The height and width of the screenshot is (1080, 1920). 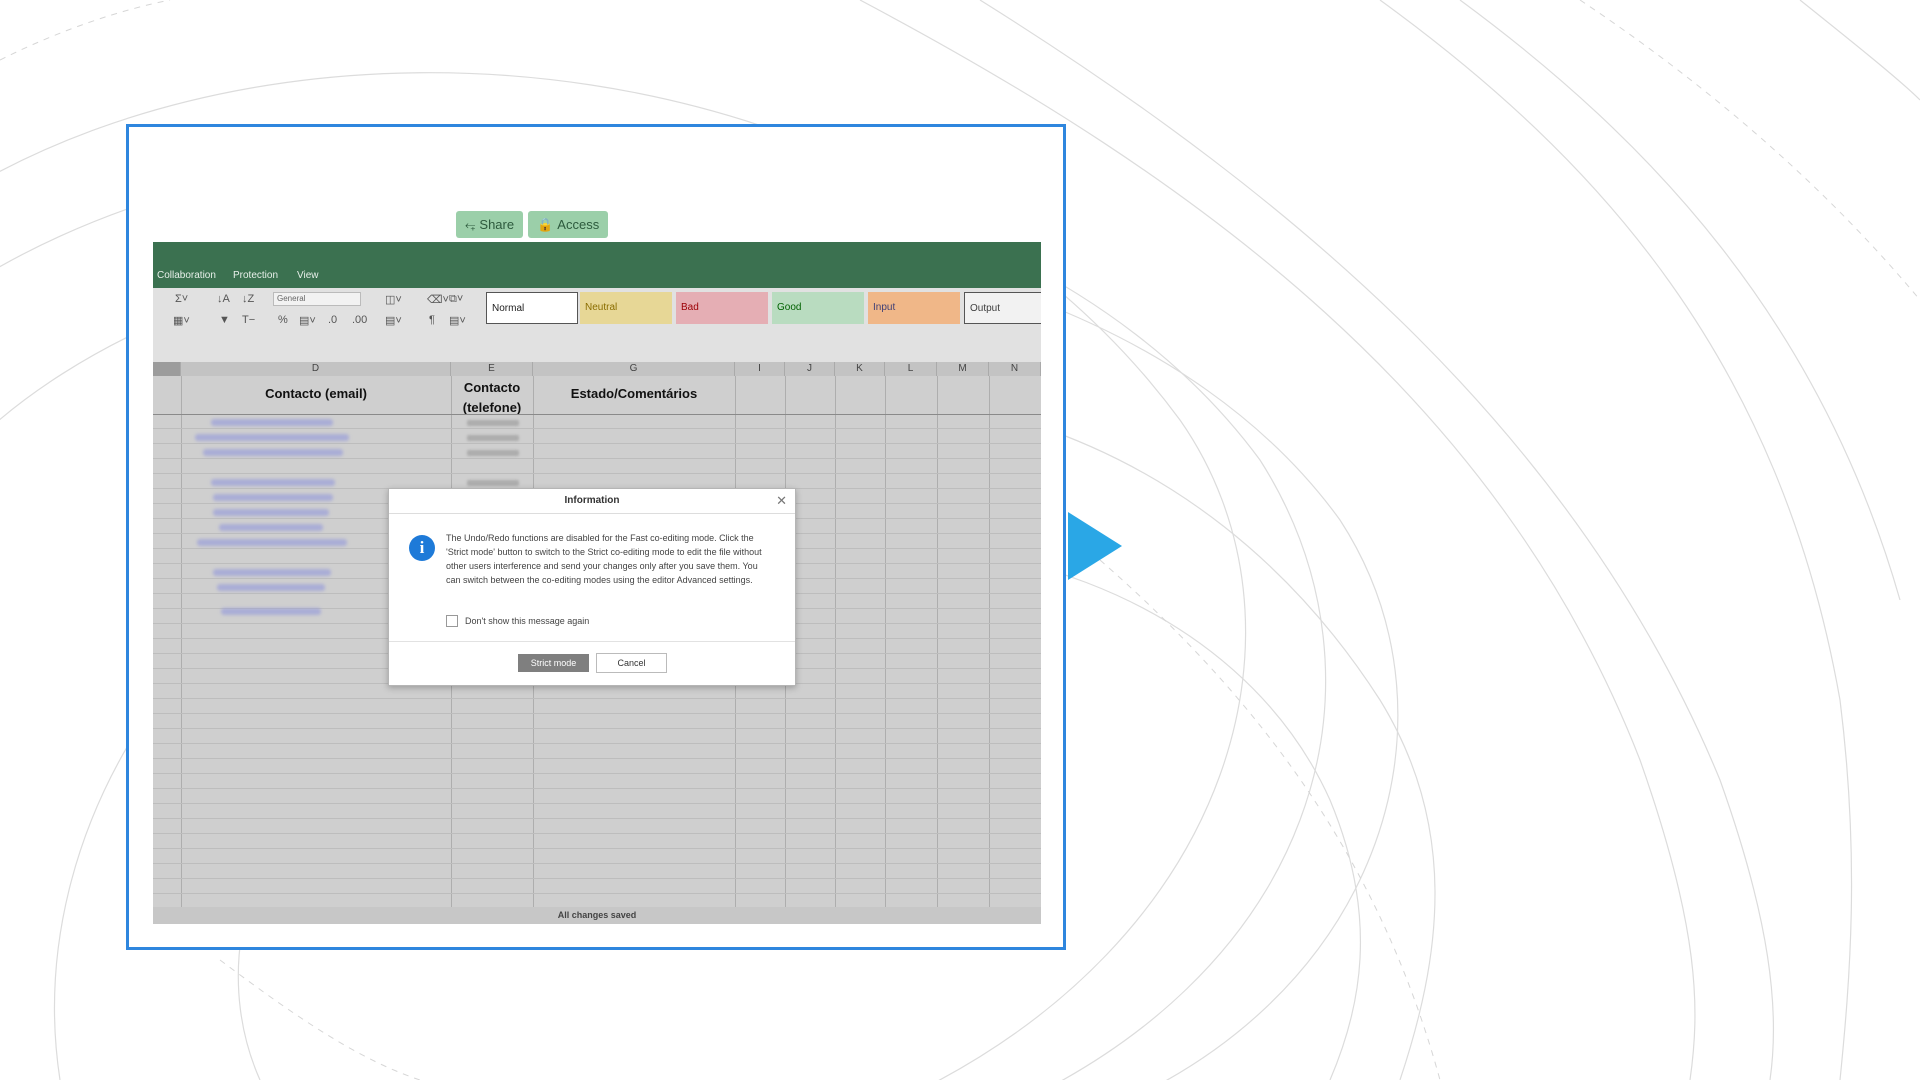 What do you see at coordinates (963, 369) in the screenshot?
I see `column-header-m: M` at bounding box center [963, 369].